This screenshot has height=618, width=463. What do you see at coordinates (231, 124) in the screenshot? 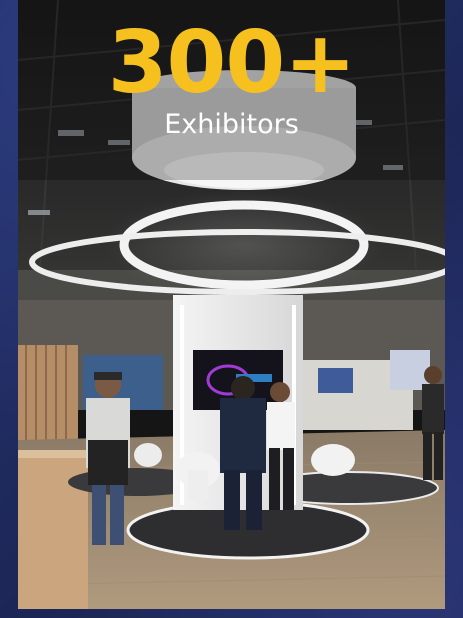
I see `stat-label: Exhibitors` at bounding box center [231, 124].